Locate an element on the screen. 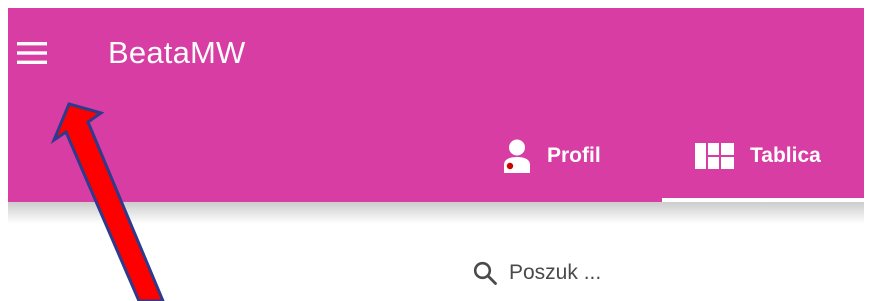 This screenshot has width=873, height=301. tab-tablica: Tablica is located at coordinates (758, 156).